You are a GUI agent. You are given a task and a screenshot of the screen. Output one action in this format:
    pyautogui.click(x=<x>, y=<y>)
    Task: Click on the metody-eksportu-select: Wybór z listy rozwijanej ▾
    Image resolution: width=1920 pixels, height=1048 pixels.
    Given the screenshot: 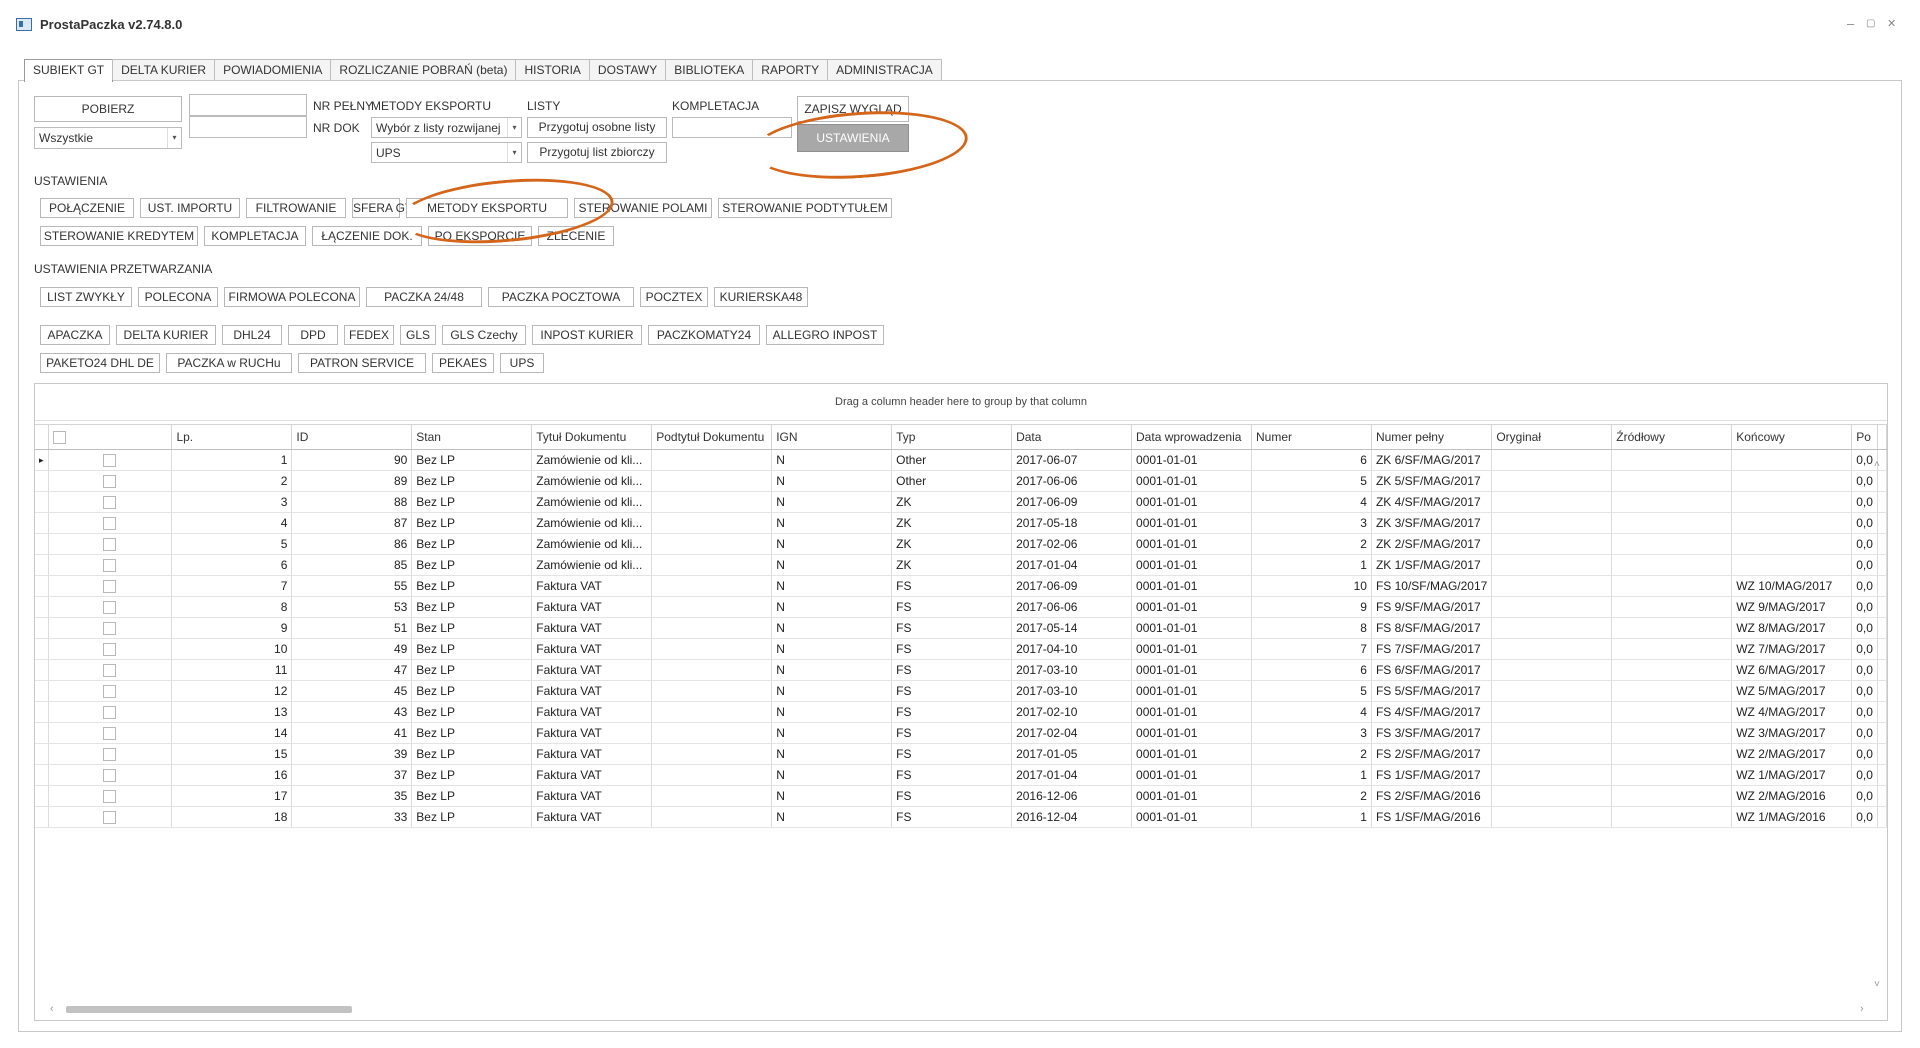 What is the action you would take?
    pyautogui.click(x=446, y=127)
    